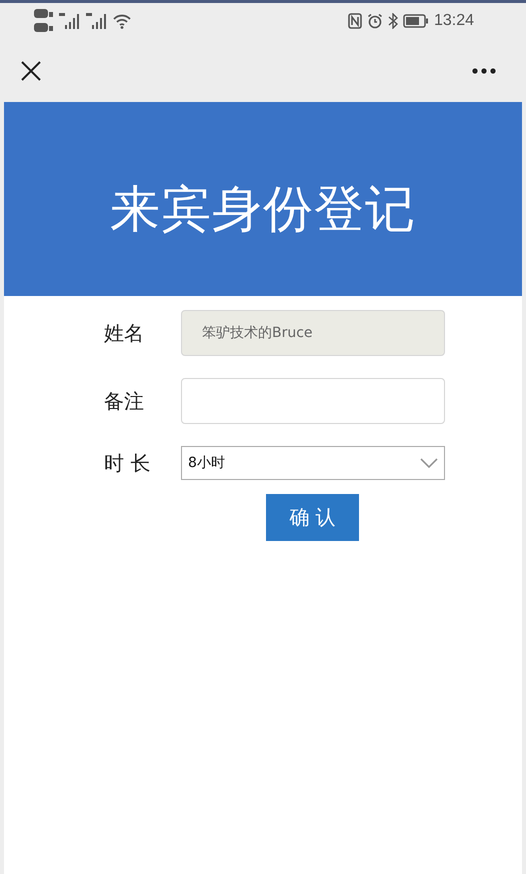 The height and width of the screenshot is (874, 526). Describe the element at coordinates (313, 401) in the screenshot. I see `input-field` at that location.